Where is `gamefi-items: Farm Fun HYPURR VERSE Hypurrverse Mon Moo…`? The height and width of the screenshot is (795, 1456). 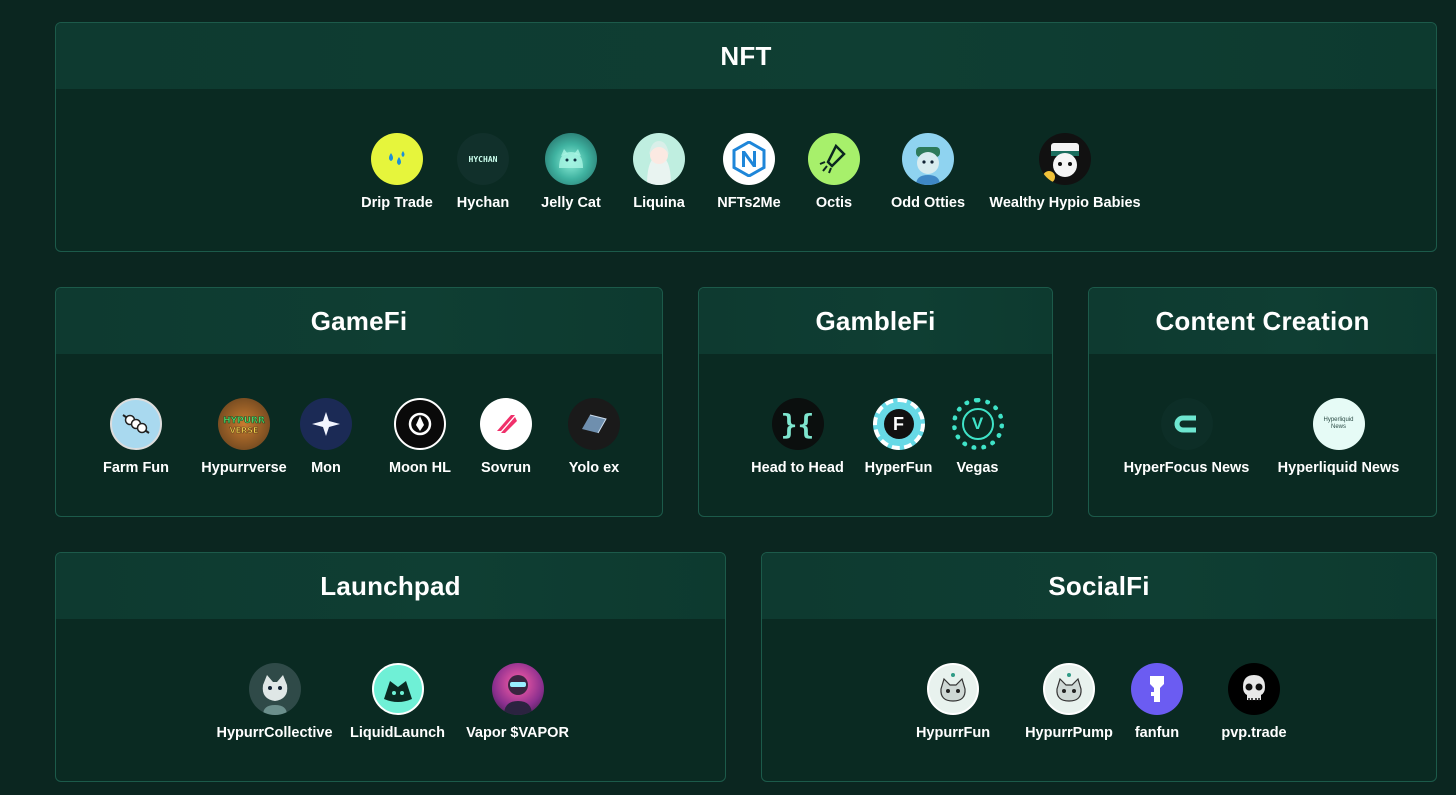
gamefi-items: Farm Fun HYPURR VERSE Hypurrverse Mon Moo… is located at coordinates (359, 437).